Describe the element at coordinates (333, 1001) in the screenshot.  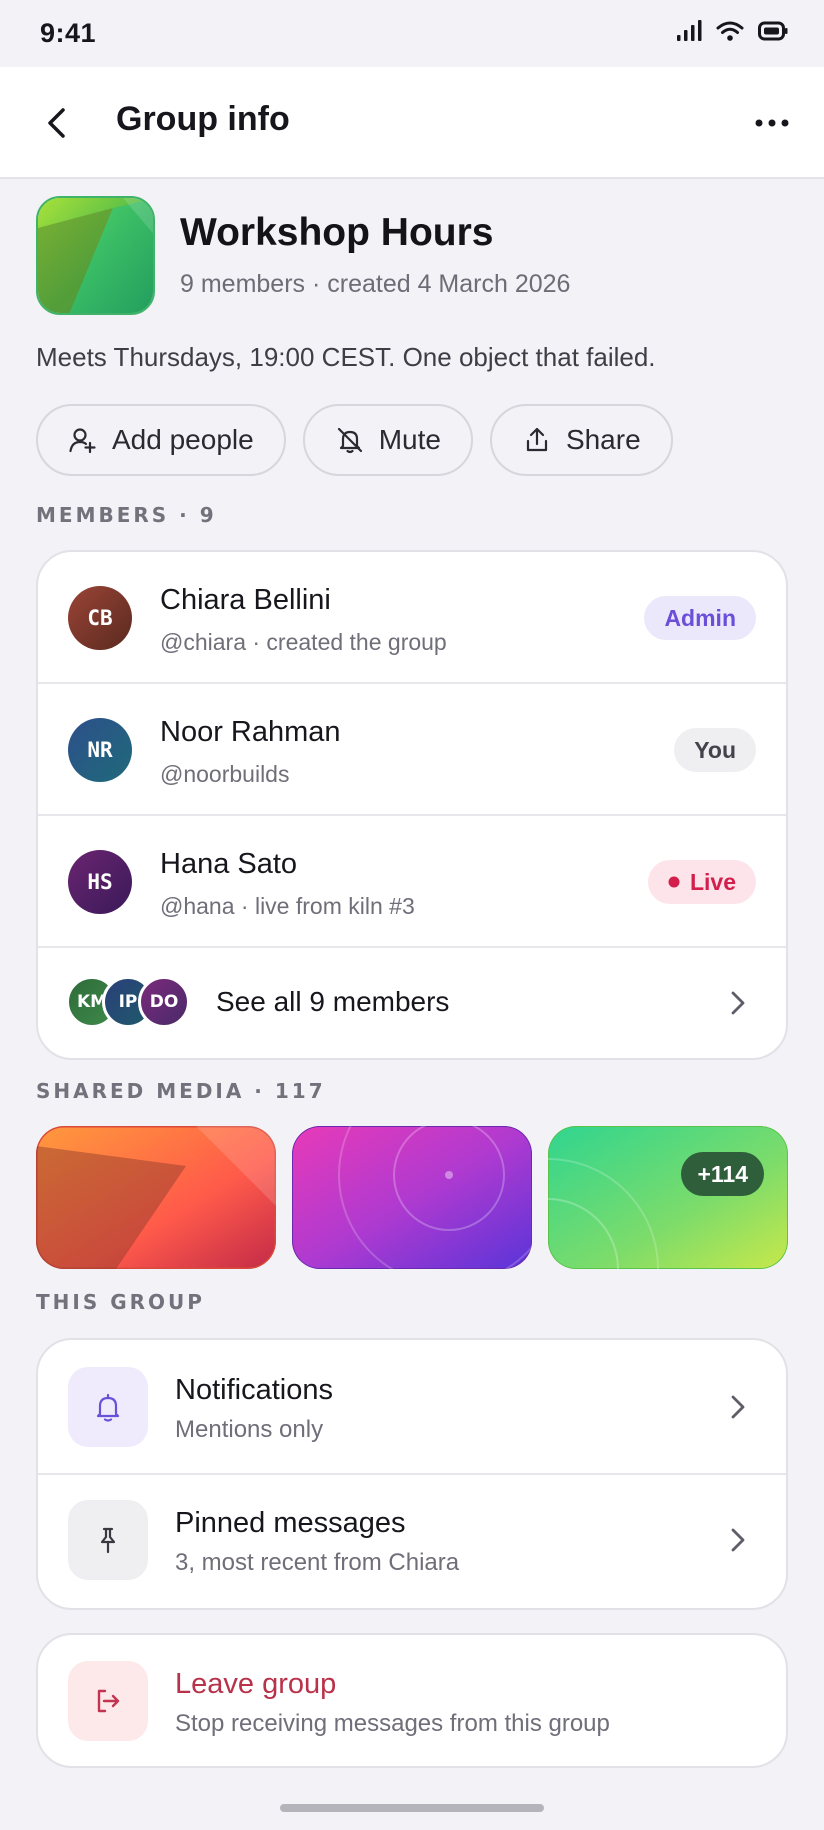
I see `see-all-members-label: See all 9 members` at that location.